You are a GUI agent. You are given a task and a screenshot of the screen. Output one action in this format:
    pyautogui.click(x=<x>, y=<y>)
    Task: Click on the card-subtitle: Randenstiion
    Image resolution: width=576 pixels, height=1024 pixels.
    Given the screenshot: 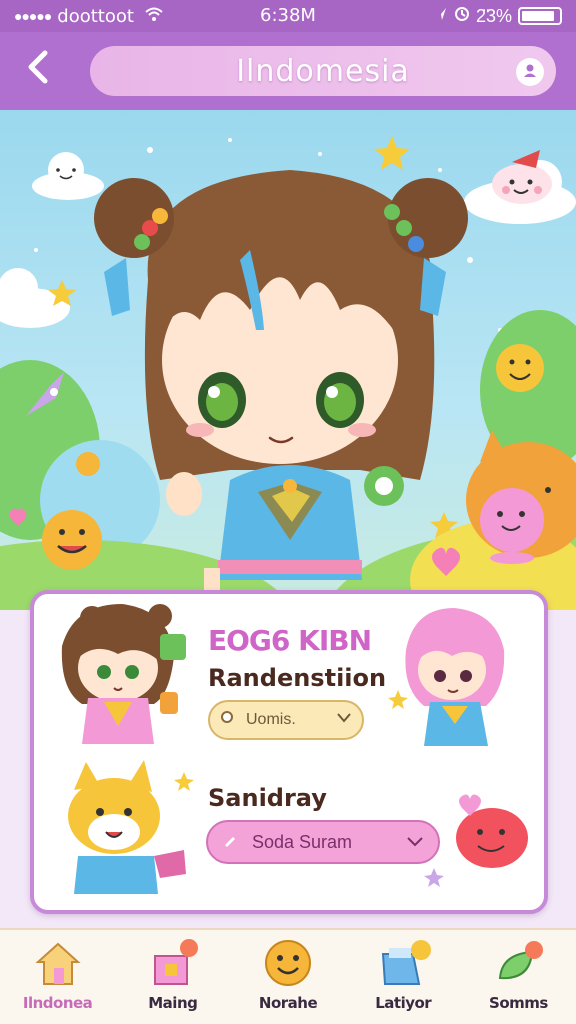 What is the action you would take?
    pyautogui.click(x=297, y=678)
    